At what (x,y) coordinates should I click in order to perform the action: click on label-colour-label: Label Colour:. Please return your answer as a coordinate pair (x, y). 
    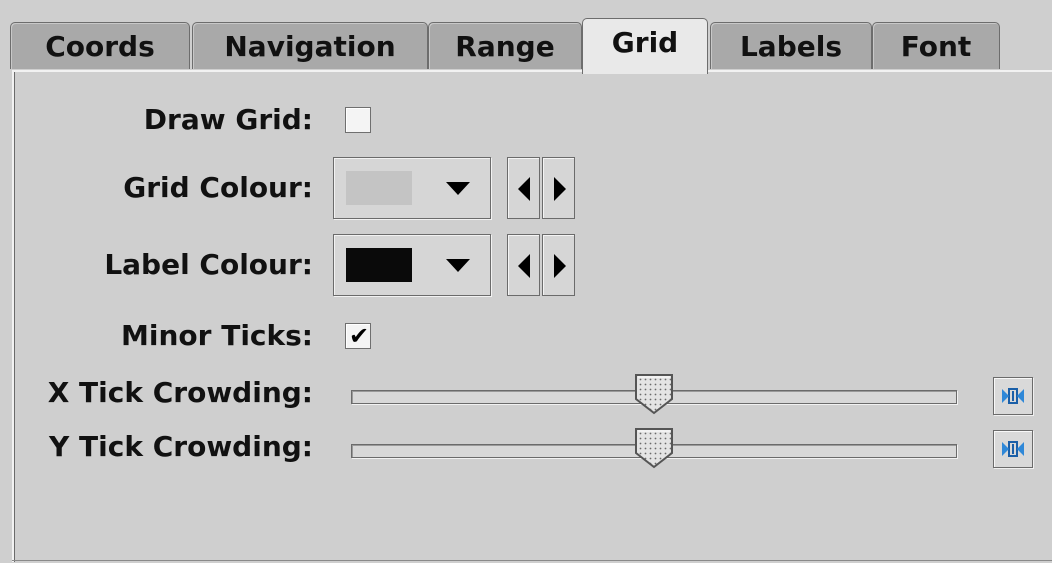
    Looking at the image, I should click on (208, 264).